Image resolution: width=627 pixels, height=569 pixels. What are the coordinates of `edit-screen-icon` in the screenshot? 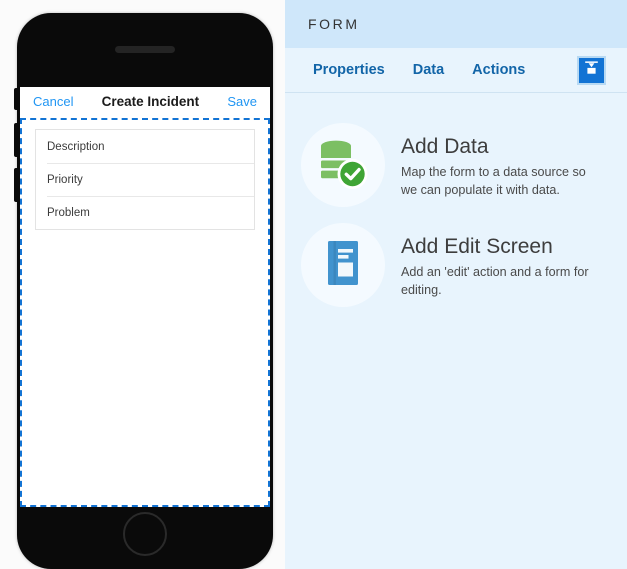 It's located at (343, 265).